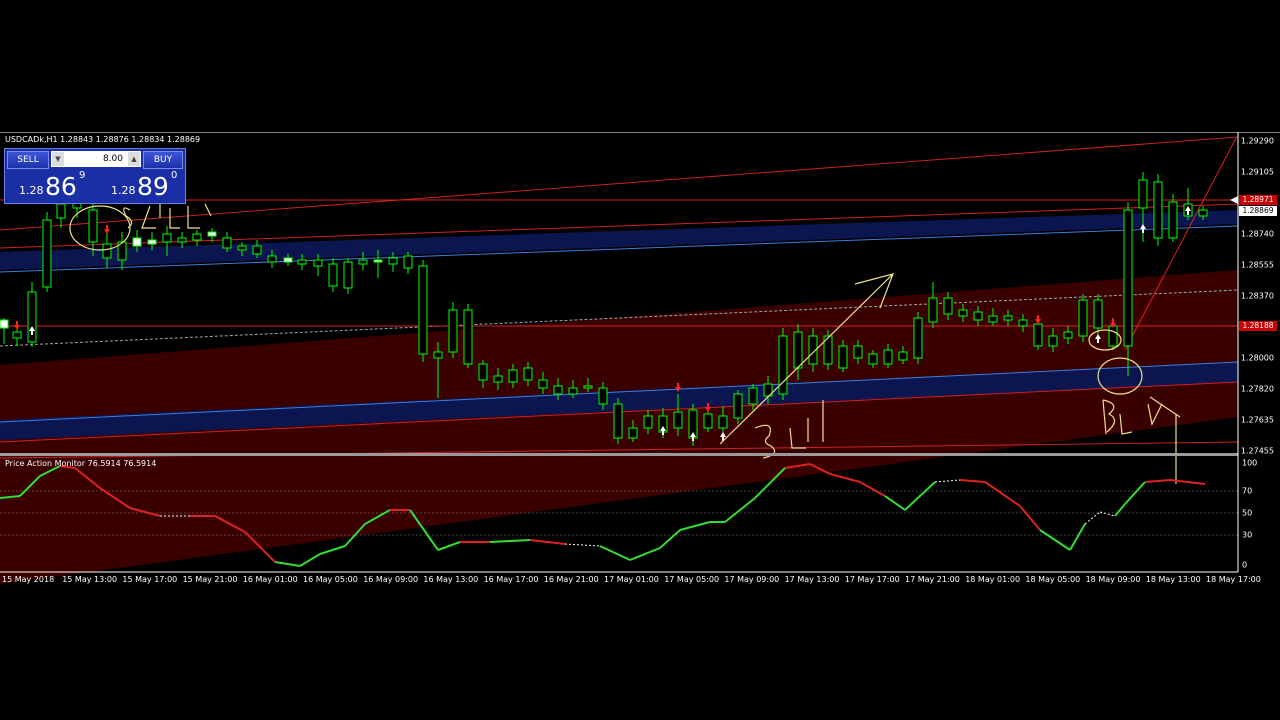 This screenshot has width=1280, height=720. Describe the element at coordinates (391, 579) in the screenshot. I see `time-tick: 16 May 09:00` at that location.